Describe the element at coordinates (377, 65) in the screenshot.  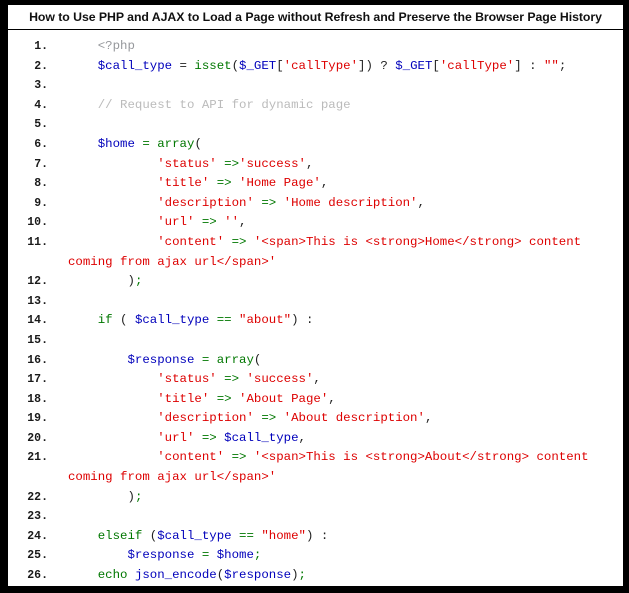
I see `code-token-plain: ]) ?` at that location.